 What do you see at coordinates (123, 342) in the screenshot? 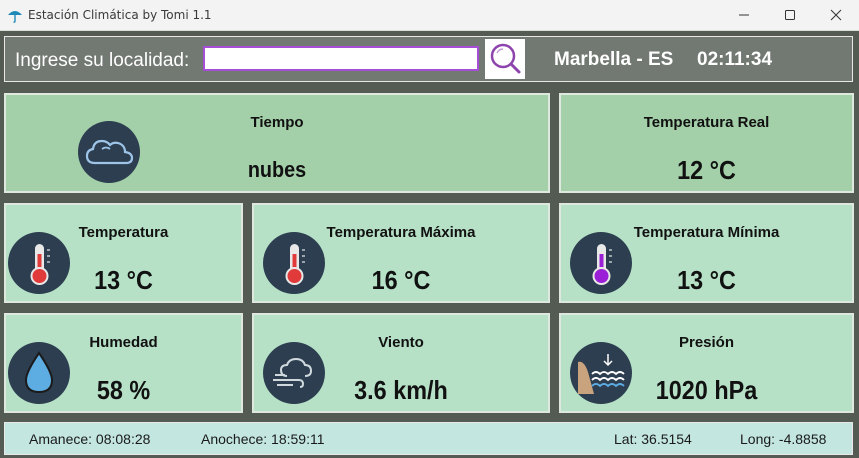
I see `humidity-title: Humedad` at bounding box center [123, 342].